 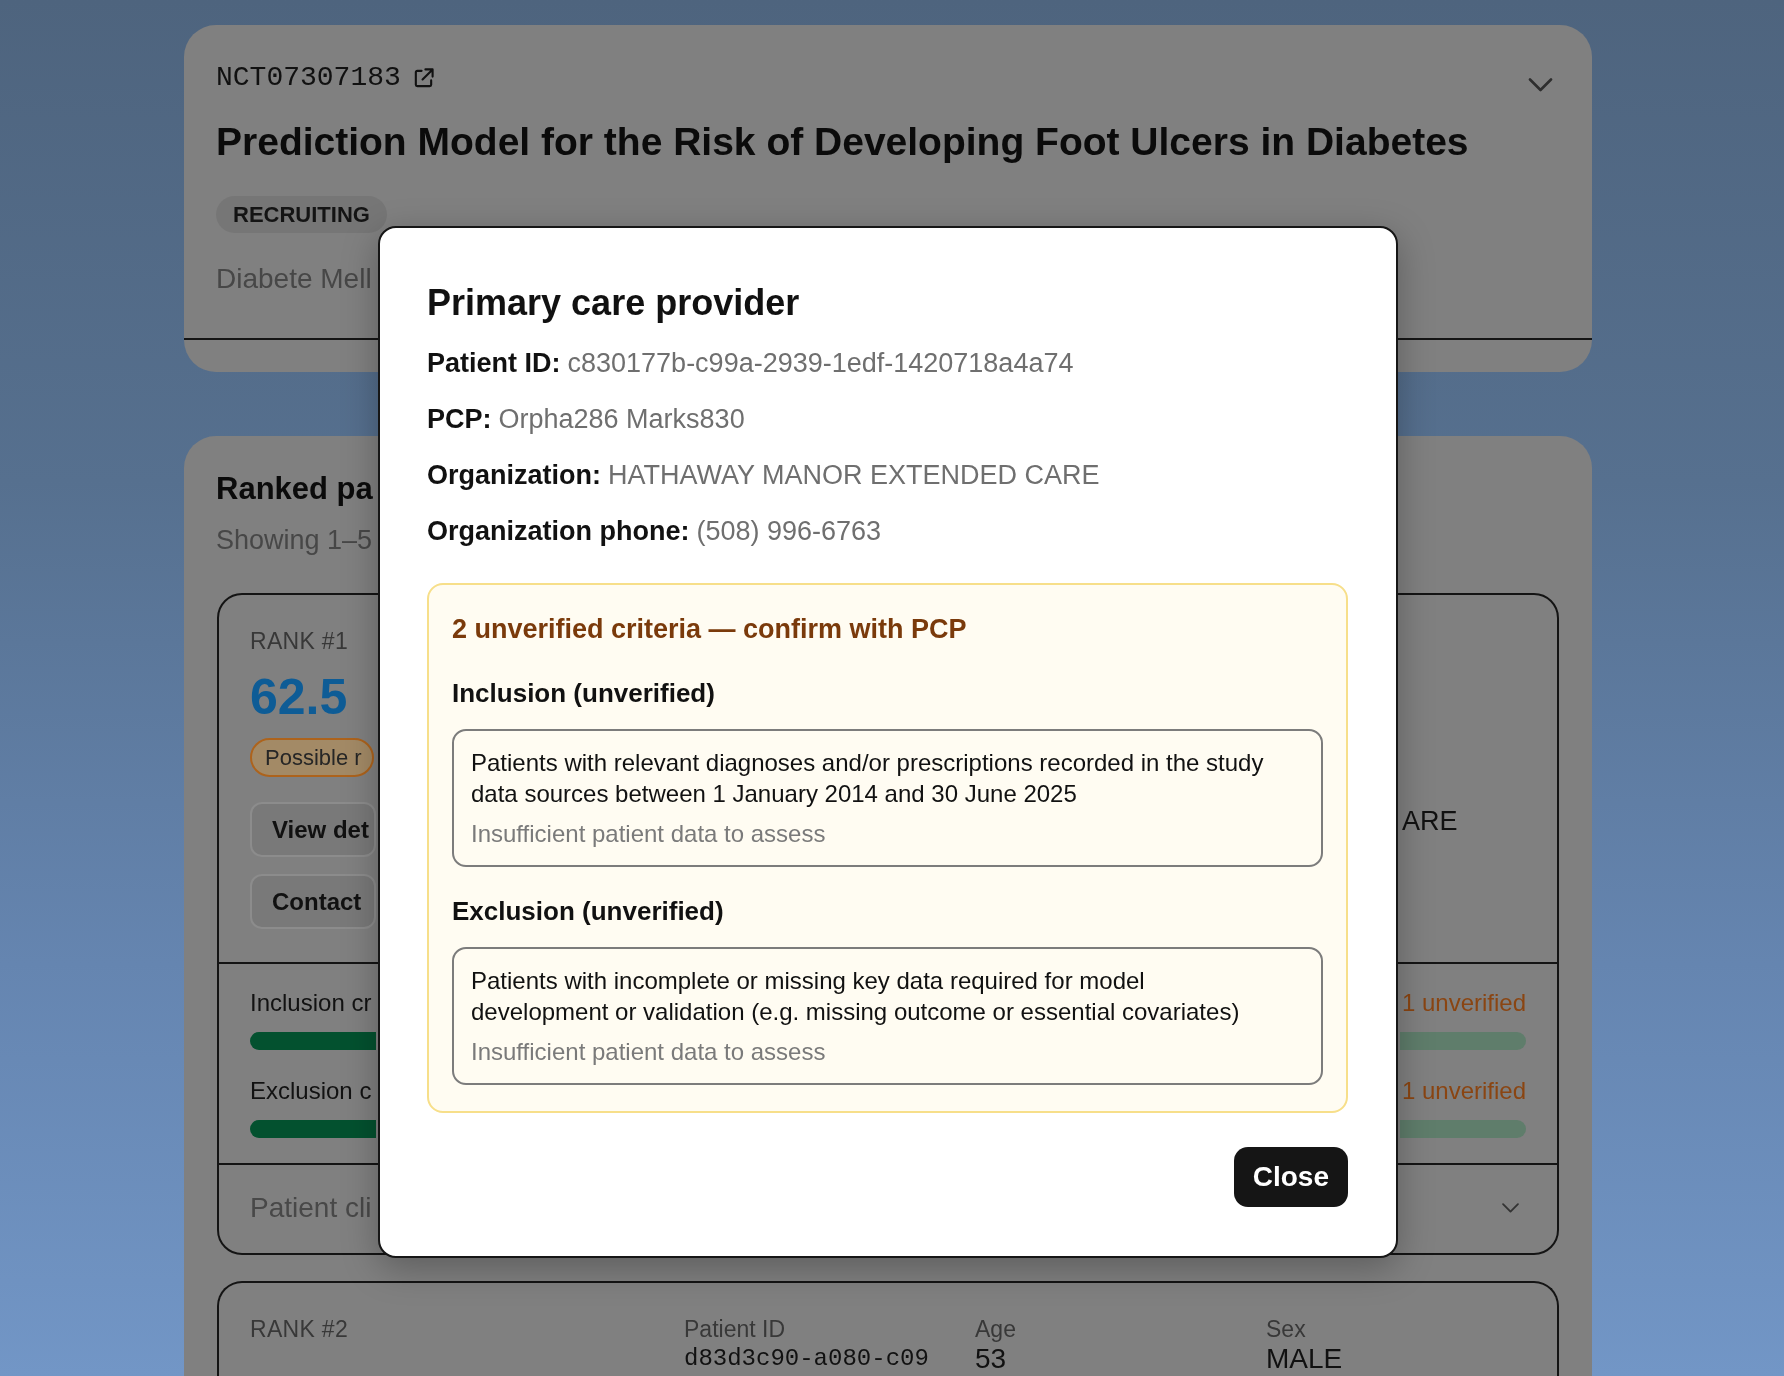 I want to click on field-label: Patient ID, so click(x=734, y=1329).